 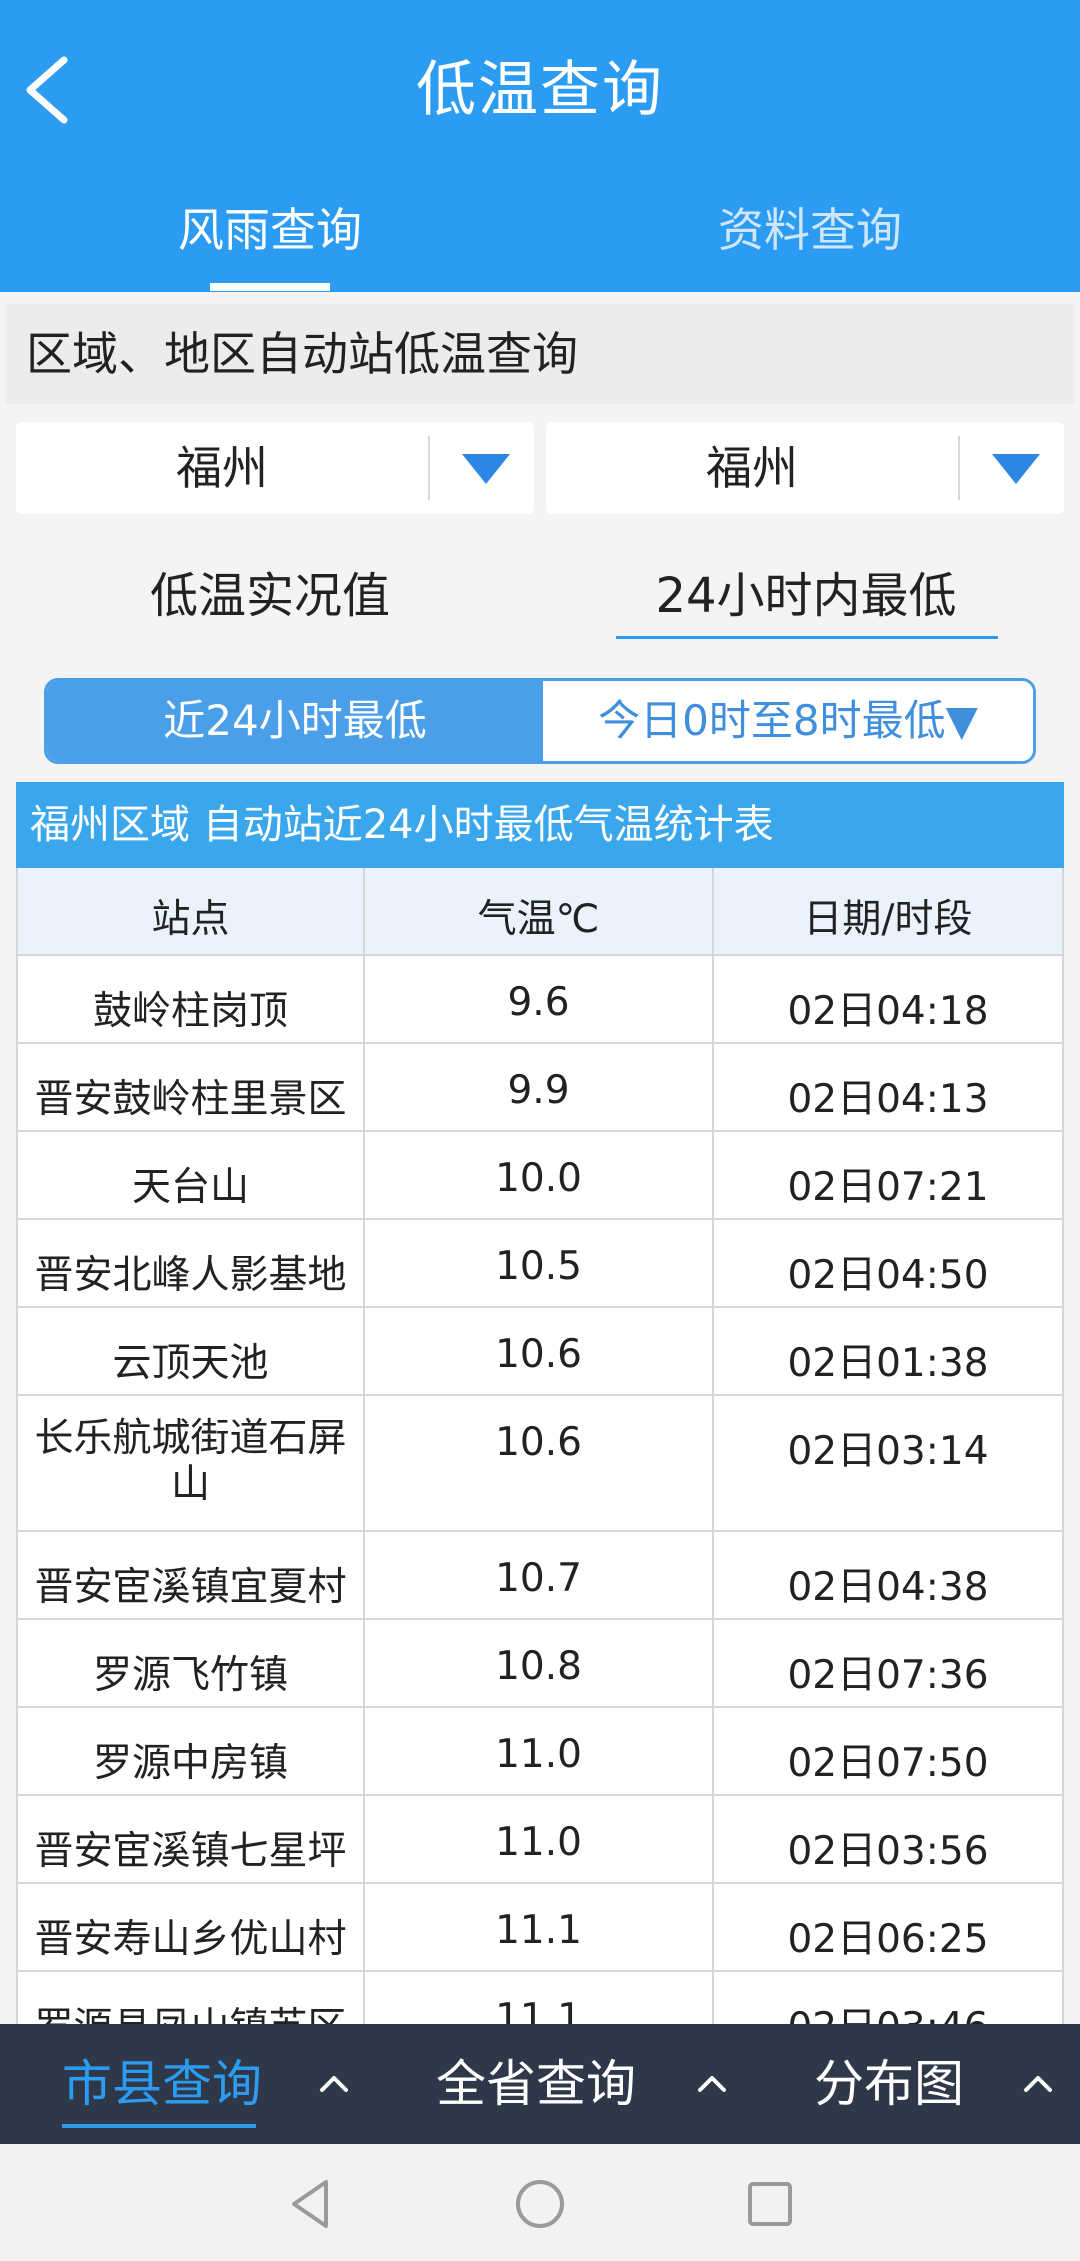 What do you see at coordinates (295, 721) in the screenshot?
I see `segment-last-24h: 近24小时最低` at bounding box center [295, 721].